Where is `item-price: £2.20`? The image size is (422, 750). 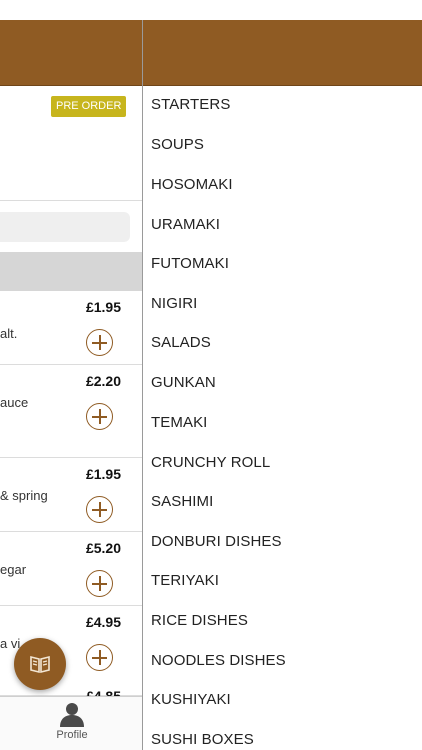
item-price: £2.20 is located at coordinates (103, 381).